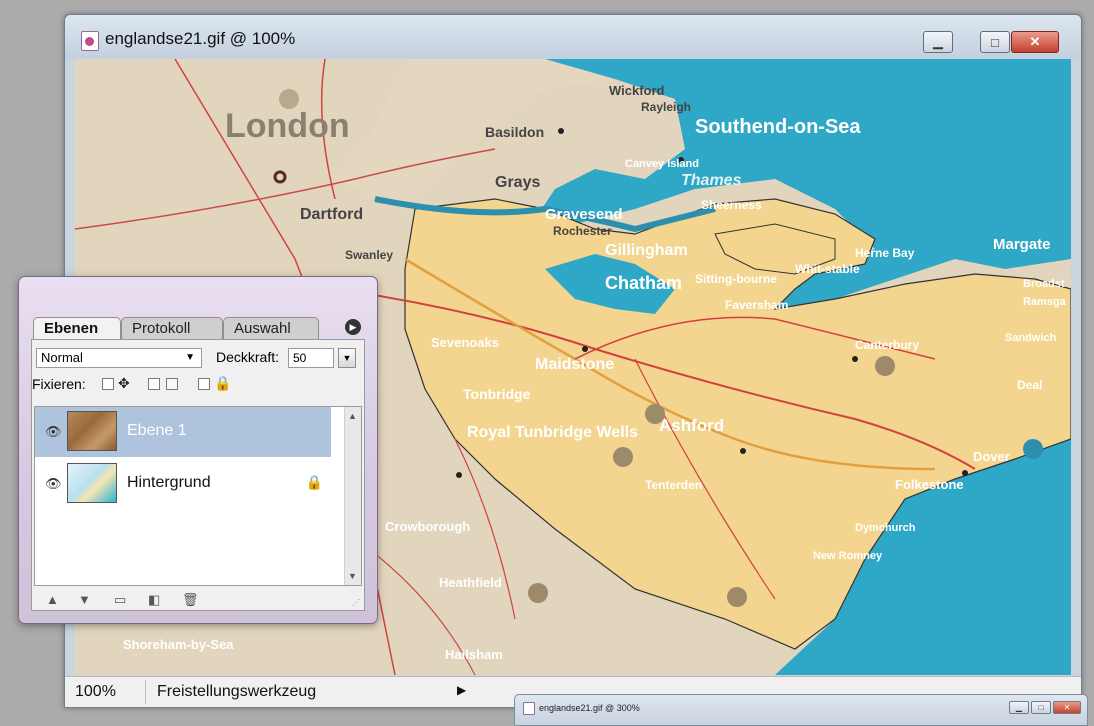  Describe the element at coordinates (736, 279) in the screenshot. I see `label-sittingbourne: Sitting-bourne` at that location.